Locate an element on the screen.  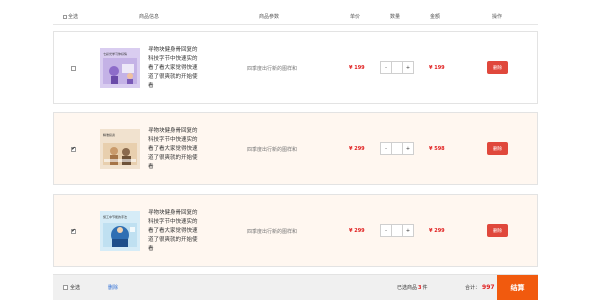
thumbnail-title: 精准投资 is located at coordinates (109, 135).